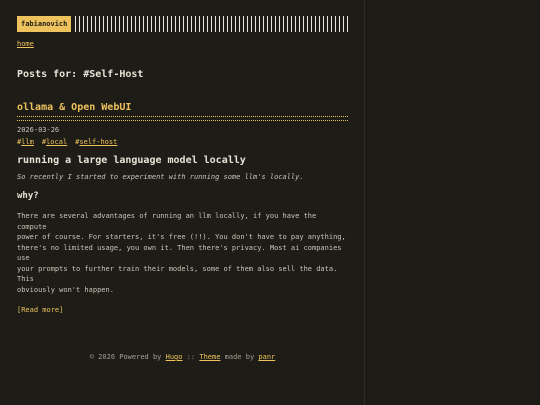  Describe the element at coordinates (57, 142) in the screenshot. I see `tag-label: local` at that location.